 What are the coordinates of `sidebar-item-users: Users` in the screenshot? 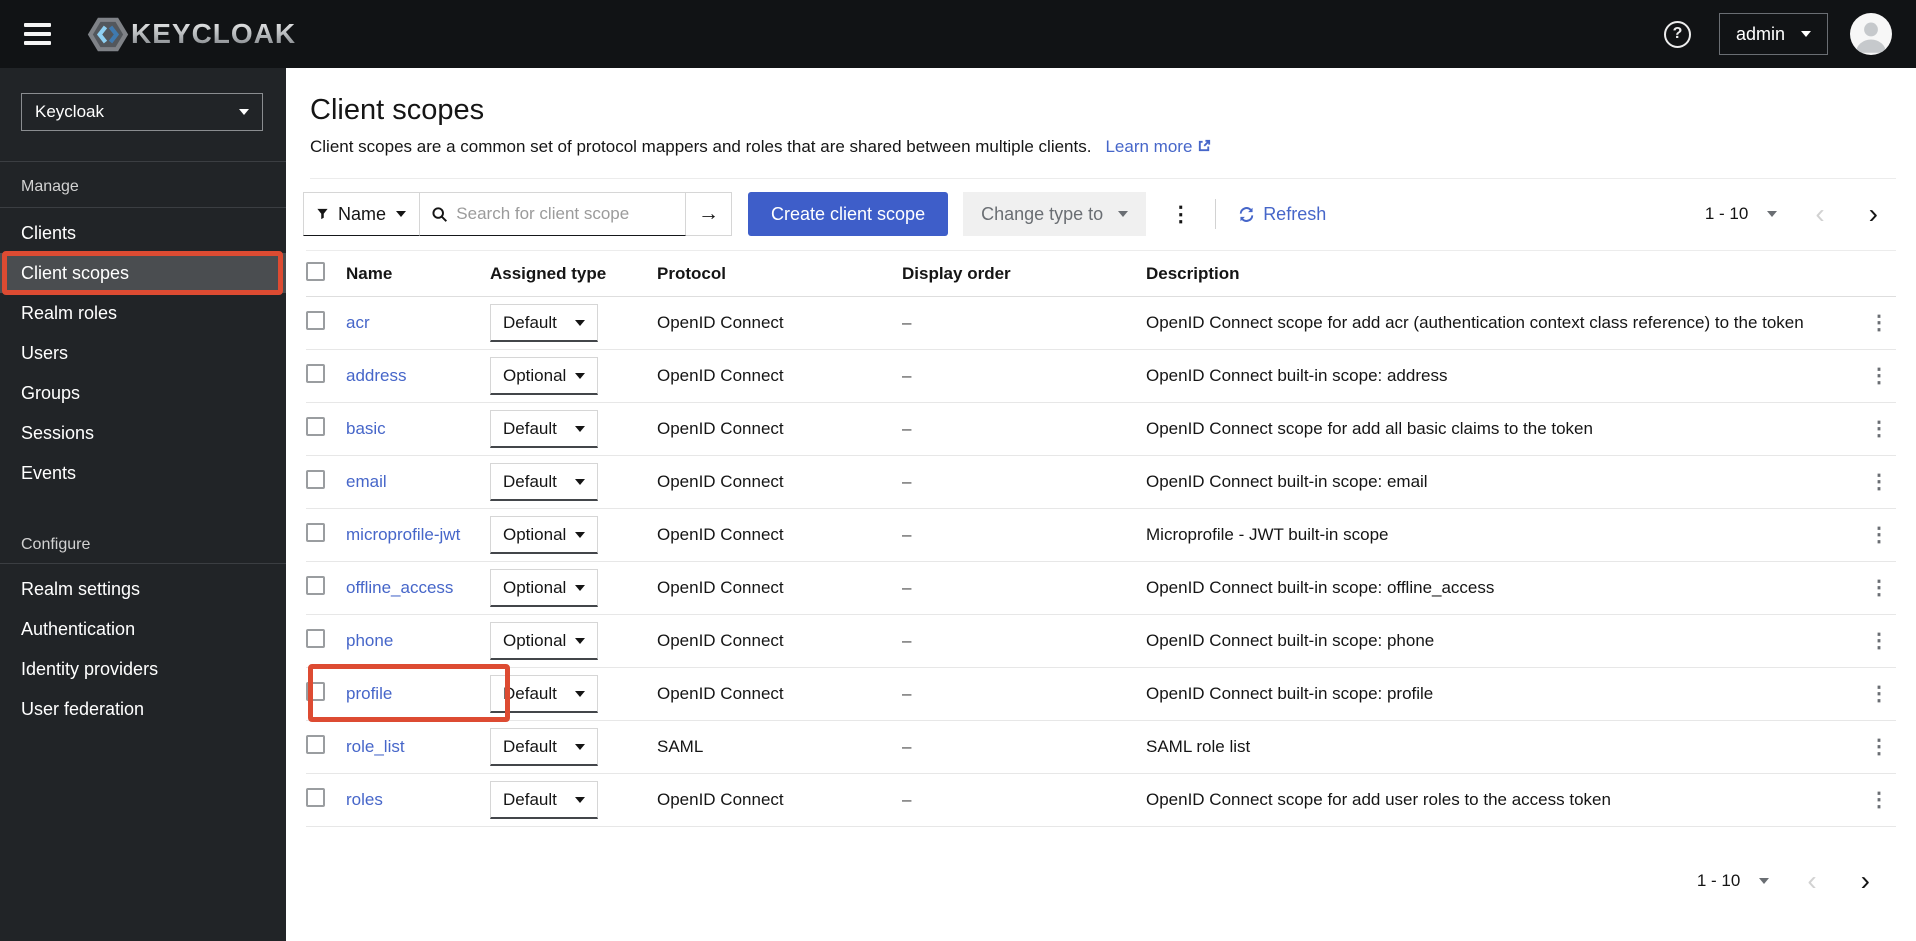 It's located at (143, 353).